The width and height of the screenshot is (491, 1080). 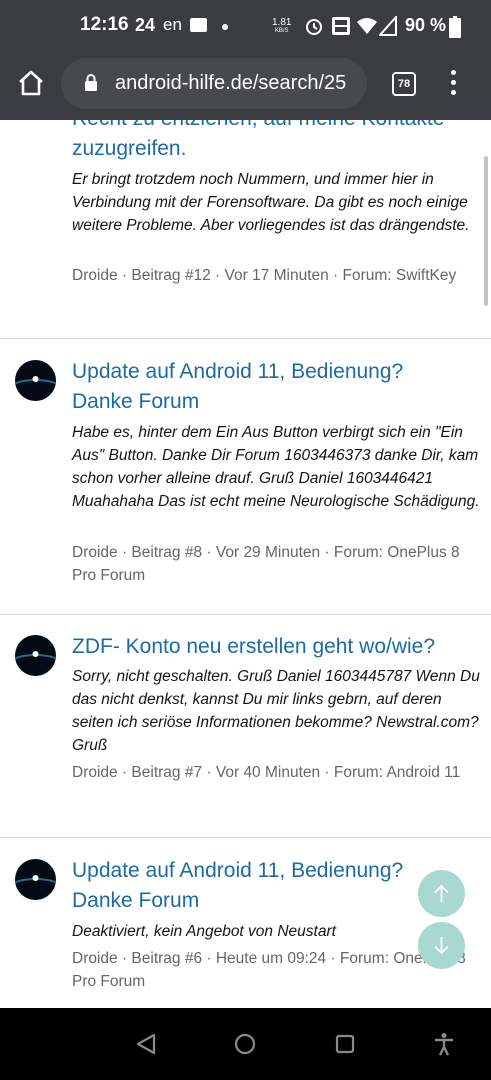 I want to click on arrow-down-icon, so click(x=441, y=946).